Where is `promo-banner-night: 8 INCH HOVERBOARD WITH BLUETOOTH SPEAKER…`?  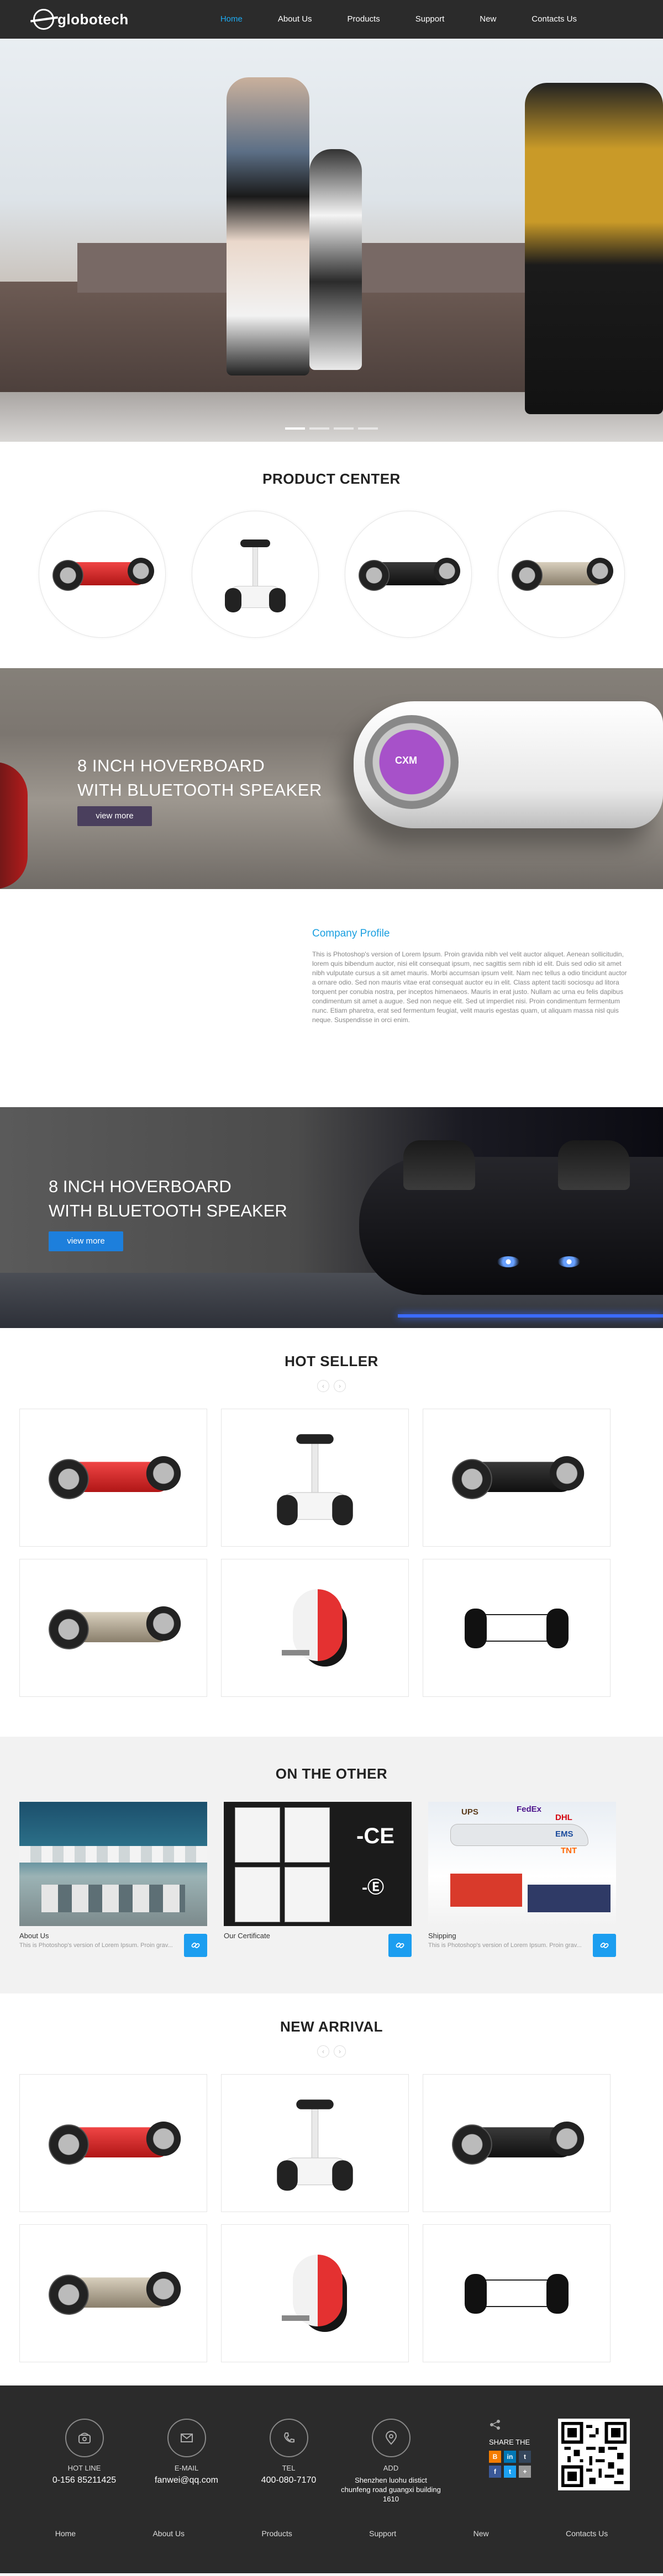 promo-banner-night: 8 INCH HOVERBOARD WITH BLUETOOTH SPEAKER… is located at coordinates (331, 1217).